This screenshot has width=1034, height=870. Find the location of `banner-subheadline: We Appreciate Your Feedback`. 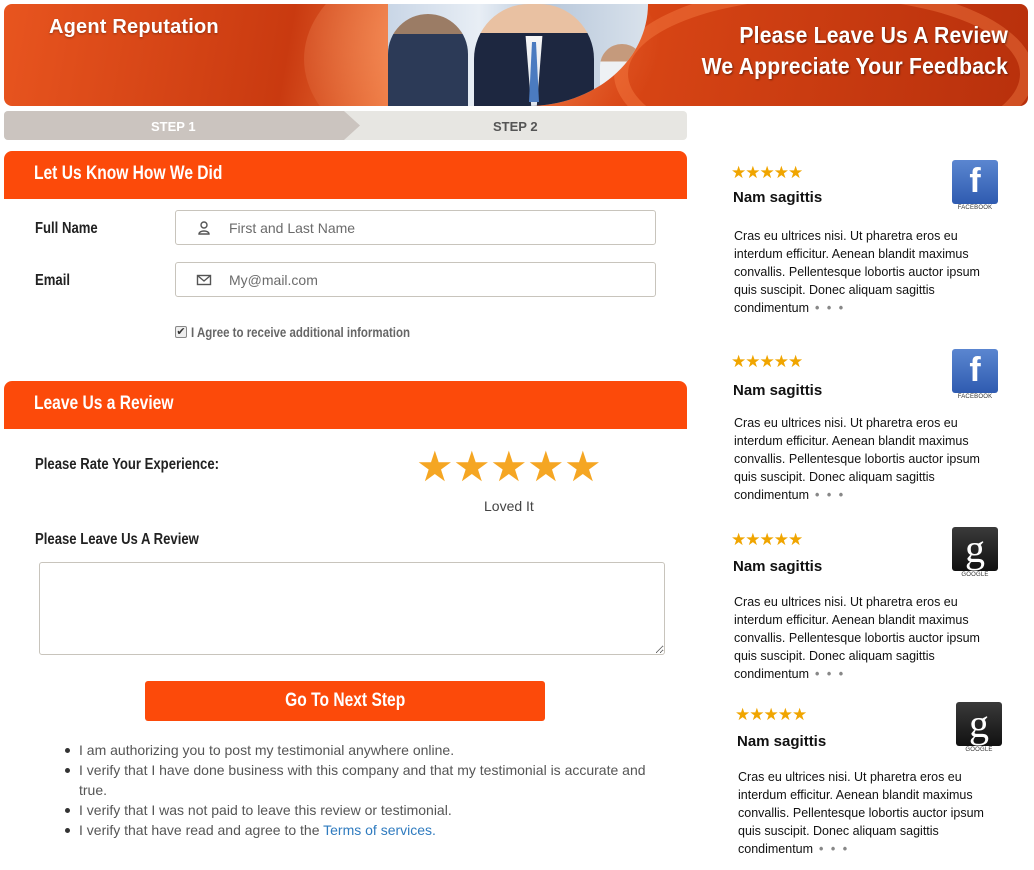

banner-subheadline: We Appreciate Your Feedback is located at coordinates (854, 66).